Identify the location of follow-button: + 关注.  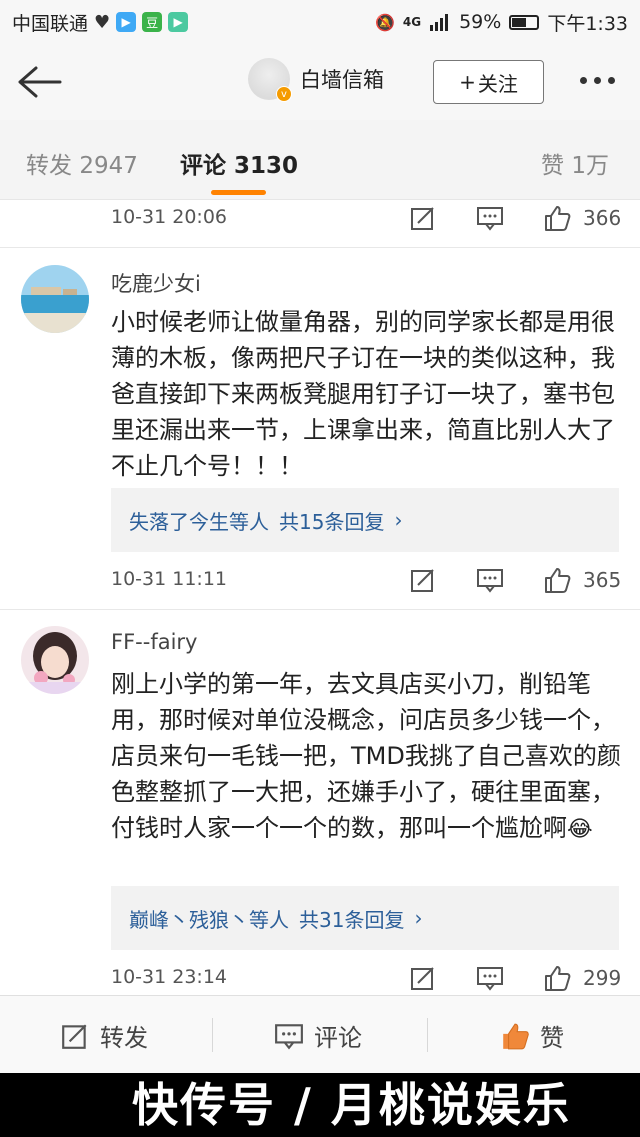
(488, 82).